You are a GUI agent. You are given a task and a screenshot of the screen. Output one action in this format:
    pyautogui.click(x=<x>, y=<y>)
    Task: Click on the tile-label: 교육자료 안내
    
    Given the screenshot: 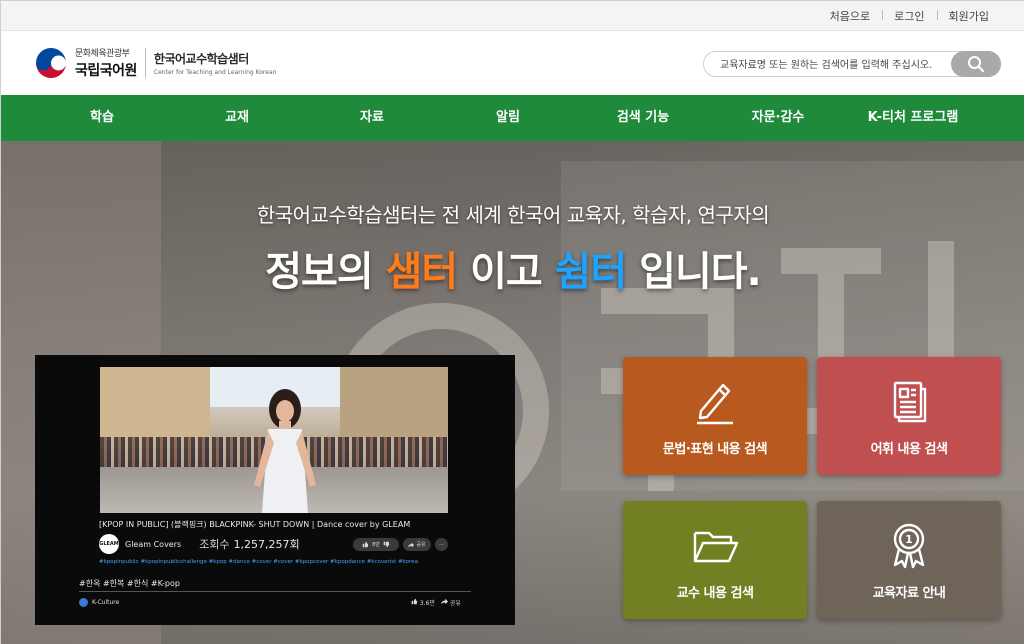 What is the action you would take?
    pyautogui.click(x=909, y=593)
    